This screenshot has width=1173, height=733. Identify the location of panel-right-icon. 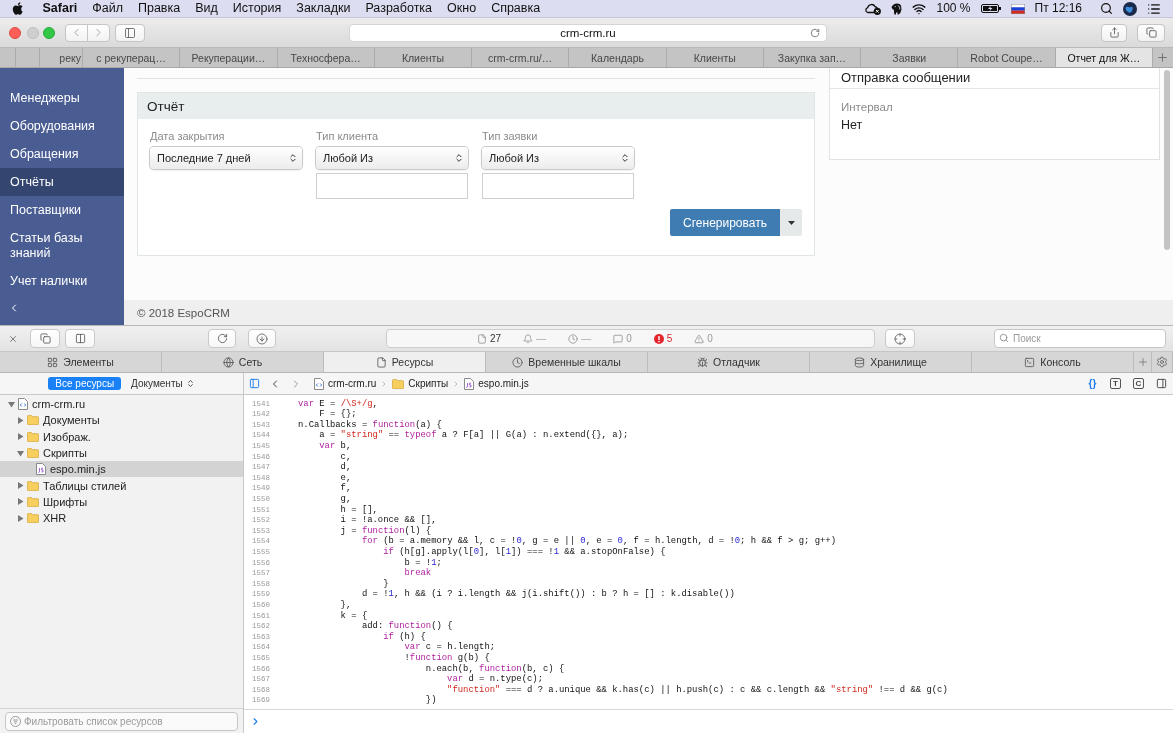
(1161, 383).